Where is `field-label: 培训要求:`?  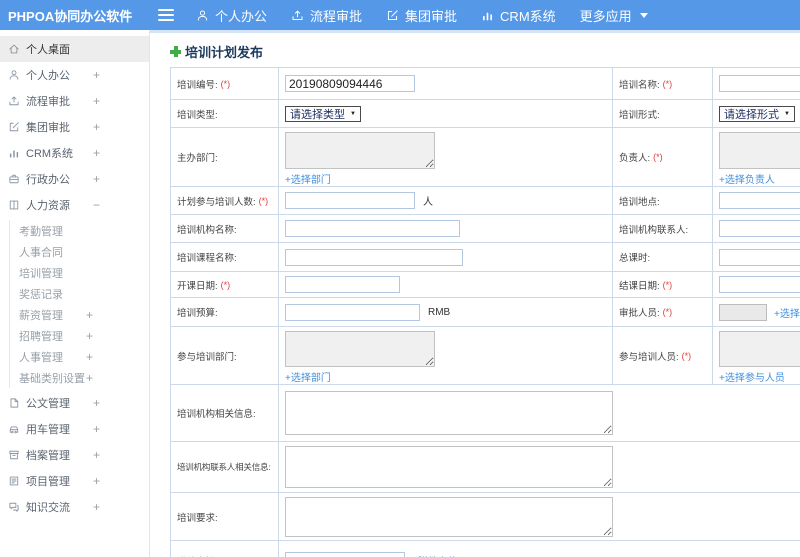 field-label: 培训要求: is located at coordinates (225, 516).